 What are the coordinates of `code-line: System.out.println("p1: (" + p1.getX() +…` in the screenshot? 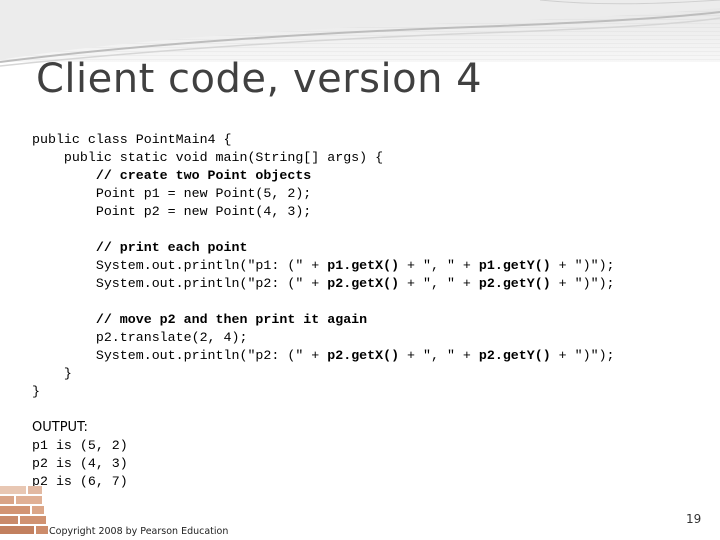 It's located at (323, 266).